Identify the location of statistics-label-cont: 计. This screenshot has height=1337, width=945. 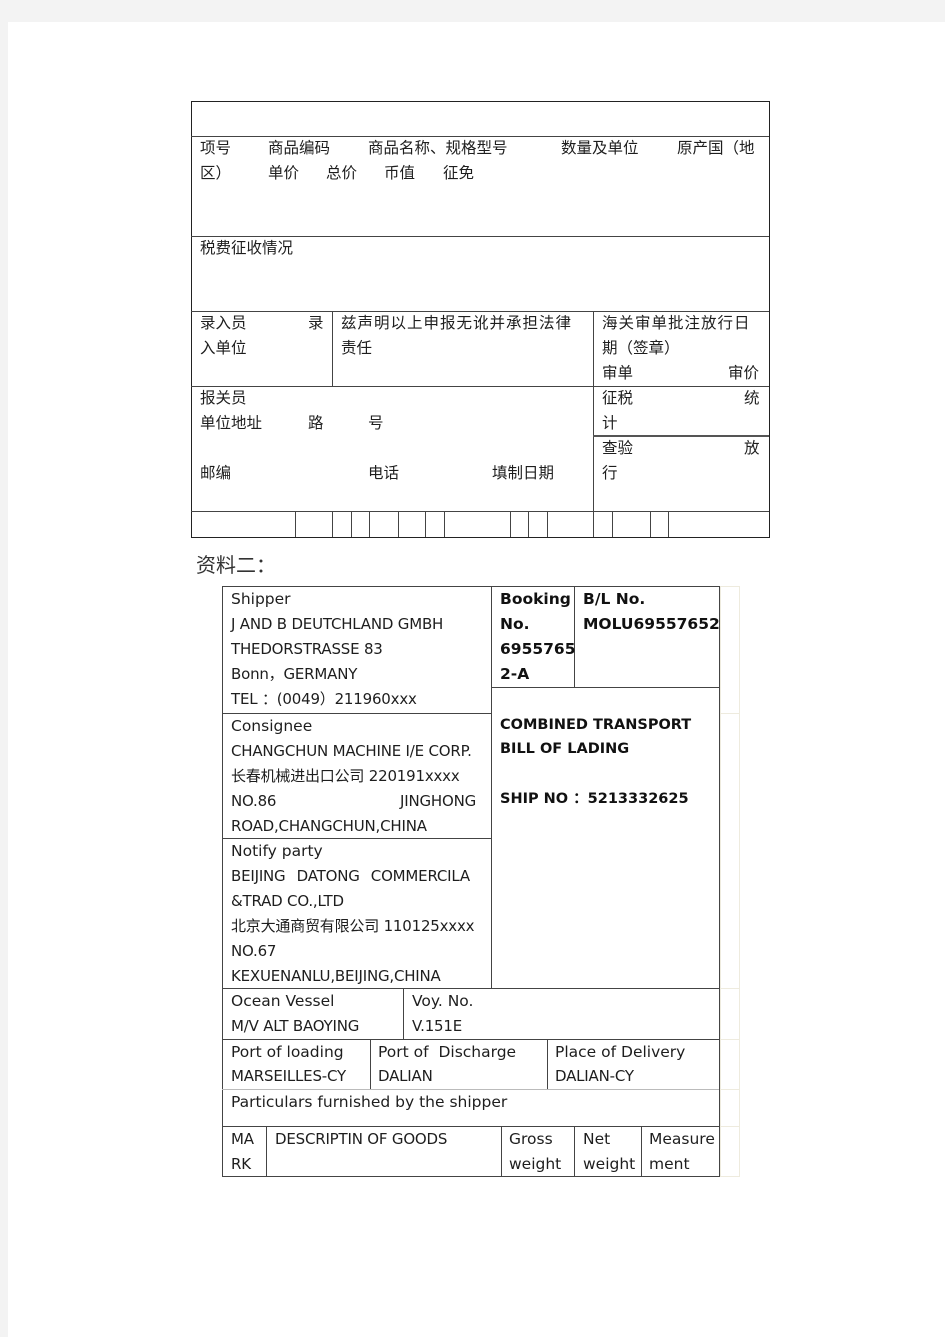
(610, 423).